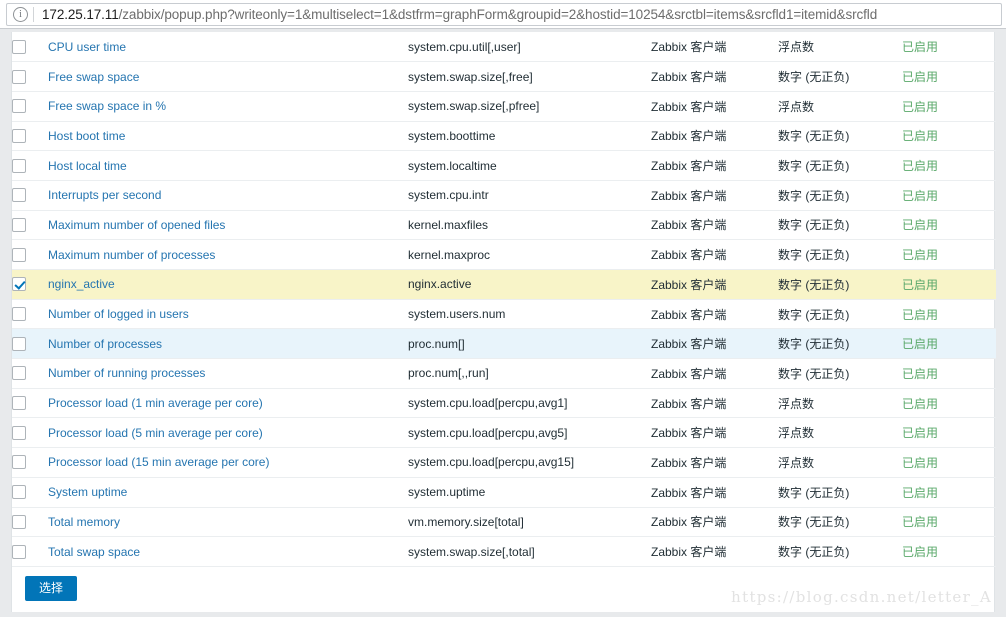 The width and height of the screenshot is (1006, 617). What do you see at coordinates (84, 522) in the screenshot?
I see `item-name-link: Total memory` at bounding box center [84, 522].